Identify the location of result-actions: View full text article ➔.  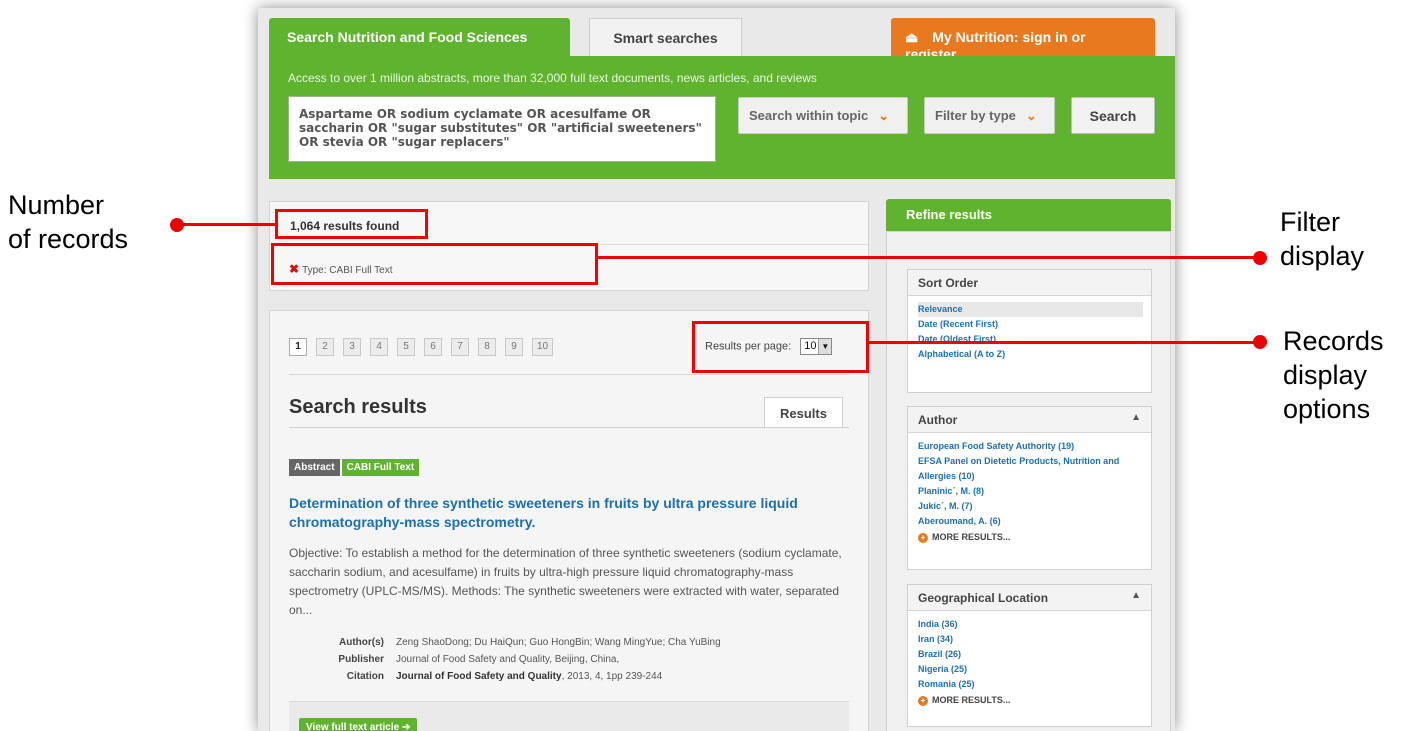
(569, 716).